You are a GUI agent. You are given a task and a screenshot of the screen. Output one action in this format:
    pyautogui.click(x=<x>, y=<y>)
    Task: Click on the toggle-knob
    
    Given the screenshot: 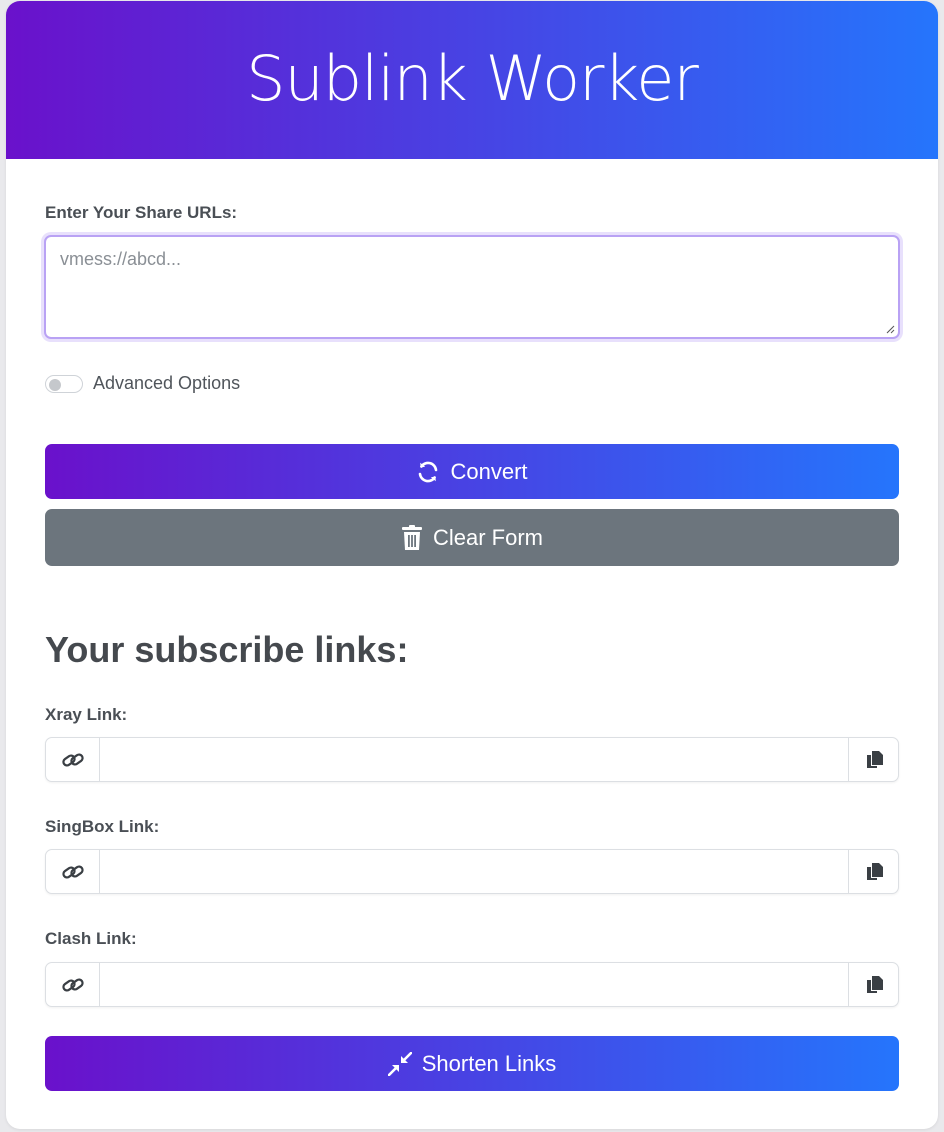 What is the action you would take?
    pyautogui.click(x=55, y=384)
    